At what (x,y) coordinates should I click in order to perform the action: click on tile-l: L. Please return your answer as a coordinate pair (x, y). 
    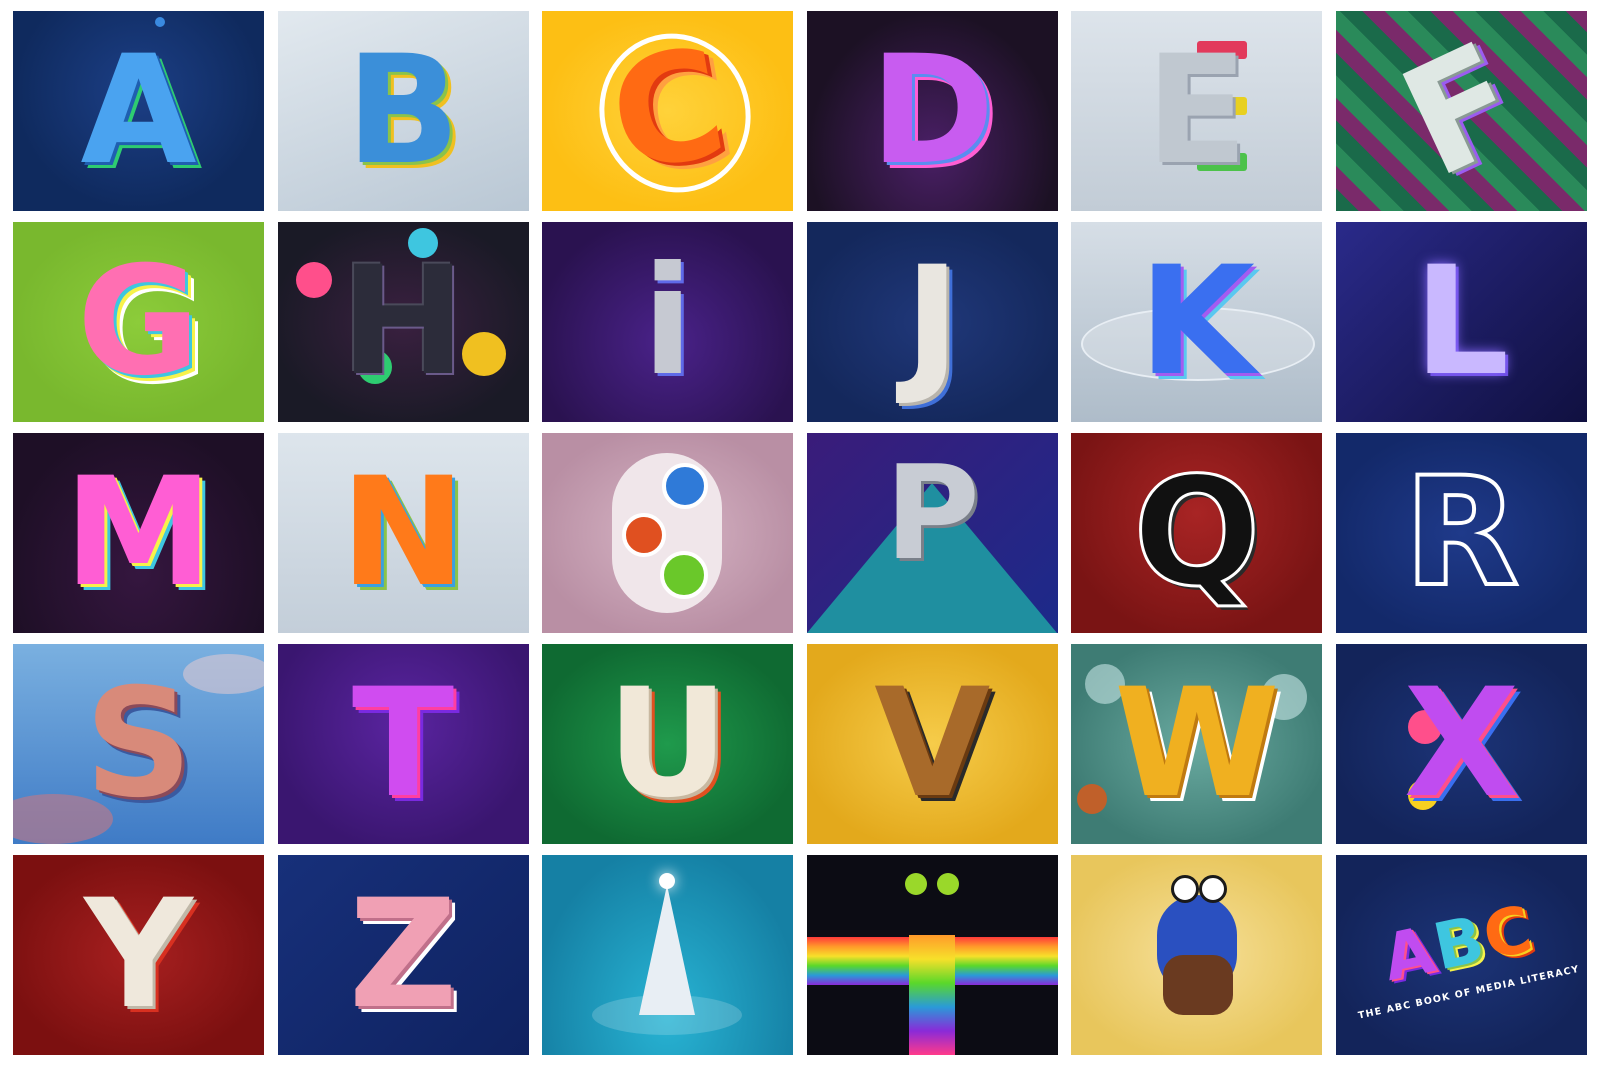
    Looking at the image, I should click on (1461, 322).